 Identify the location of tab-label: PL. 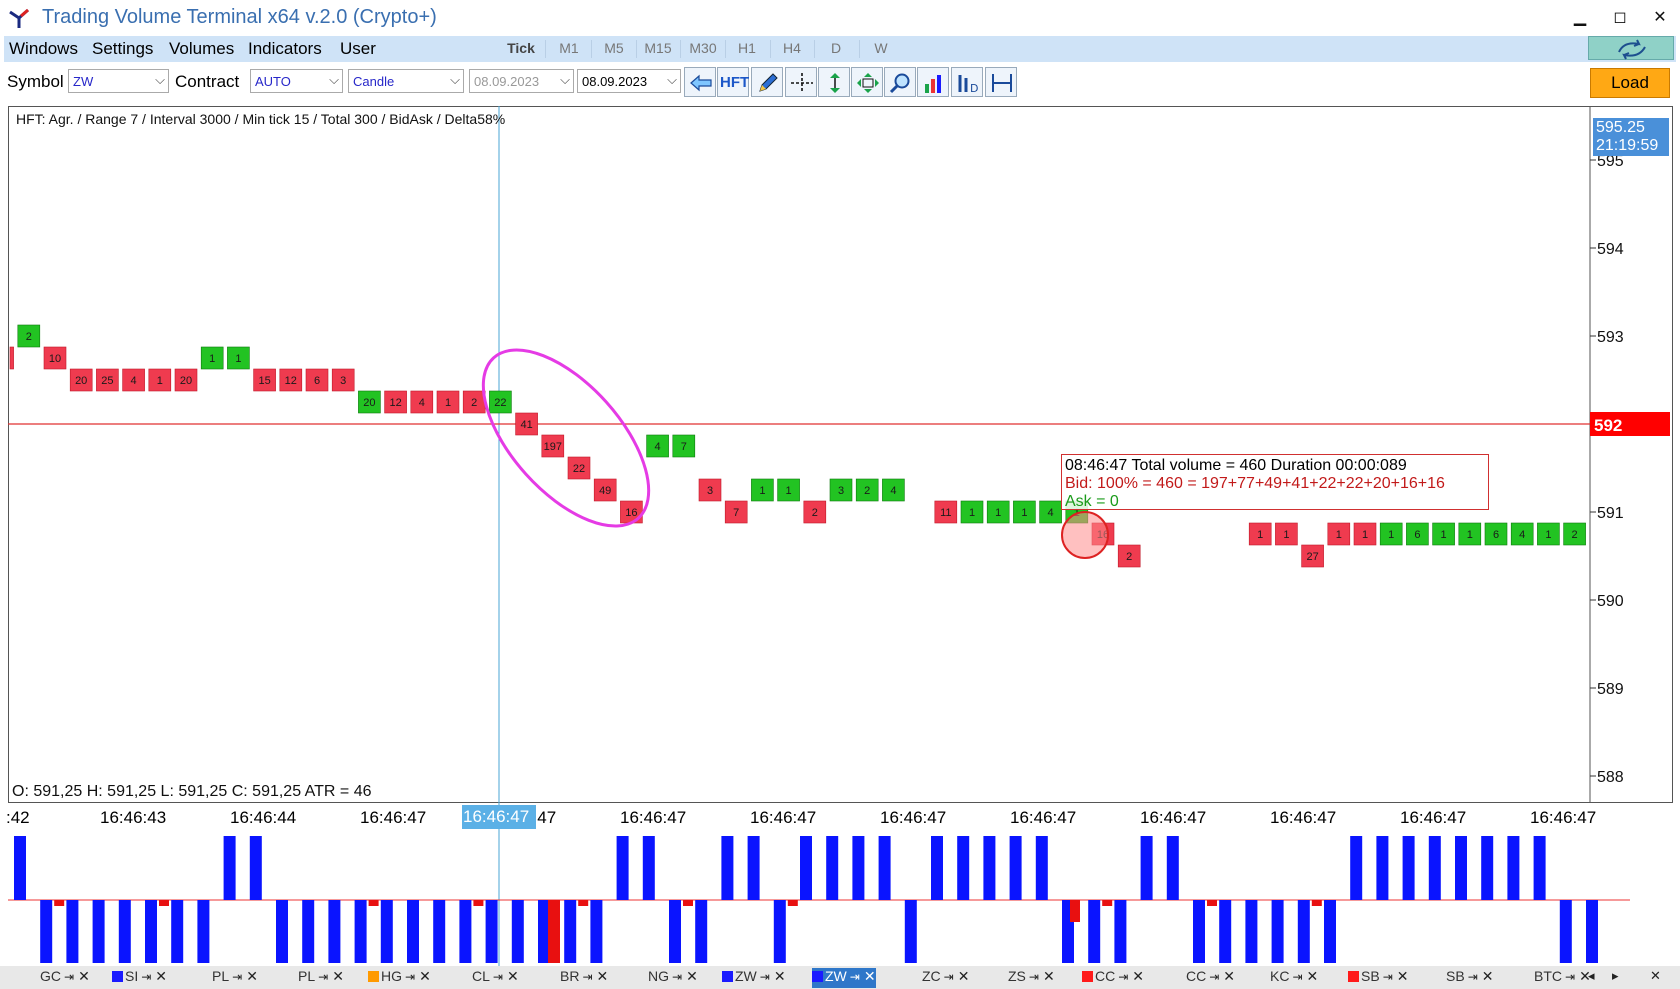
(307, 976).